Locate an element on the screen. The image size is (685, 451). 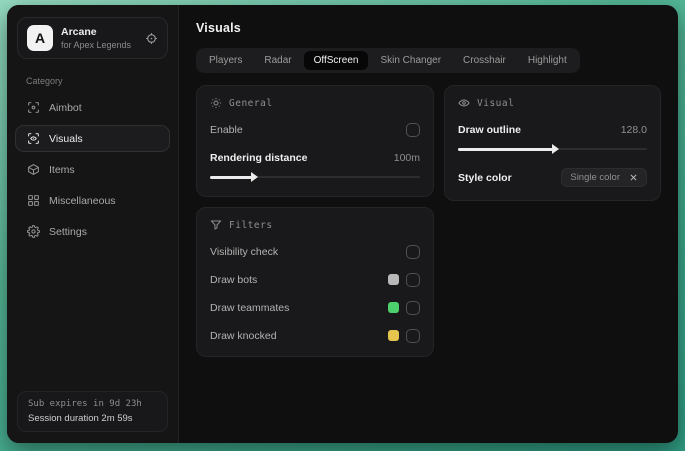
session-duration-text: Session duration 2m 59s is located at coordinates (80, 418).